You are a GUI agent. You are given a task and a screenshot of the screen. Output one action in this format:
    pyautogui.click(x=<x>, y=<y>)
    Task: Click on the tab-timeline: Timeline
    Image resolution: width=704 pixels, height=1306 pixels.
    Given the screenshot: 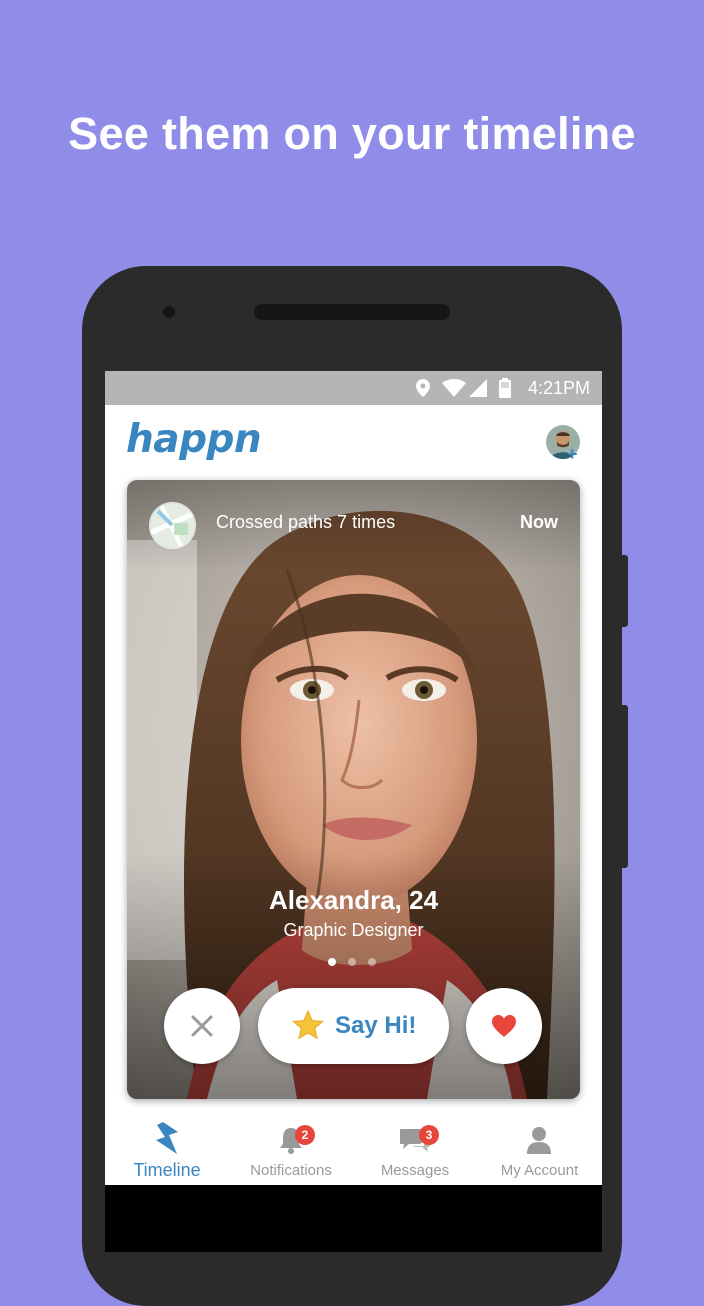 What is the action you would take?
    pyautogui.click(x=167, y=1148)
    